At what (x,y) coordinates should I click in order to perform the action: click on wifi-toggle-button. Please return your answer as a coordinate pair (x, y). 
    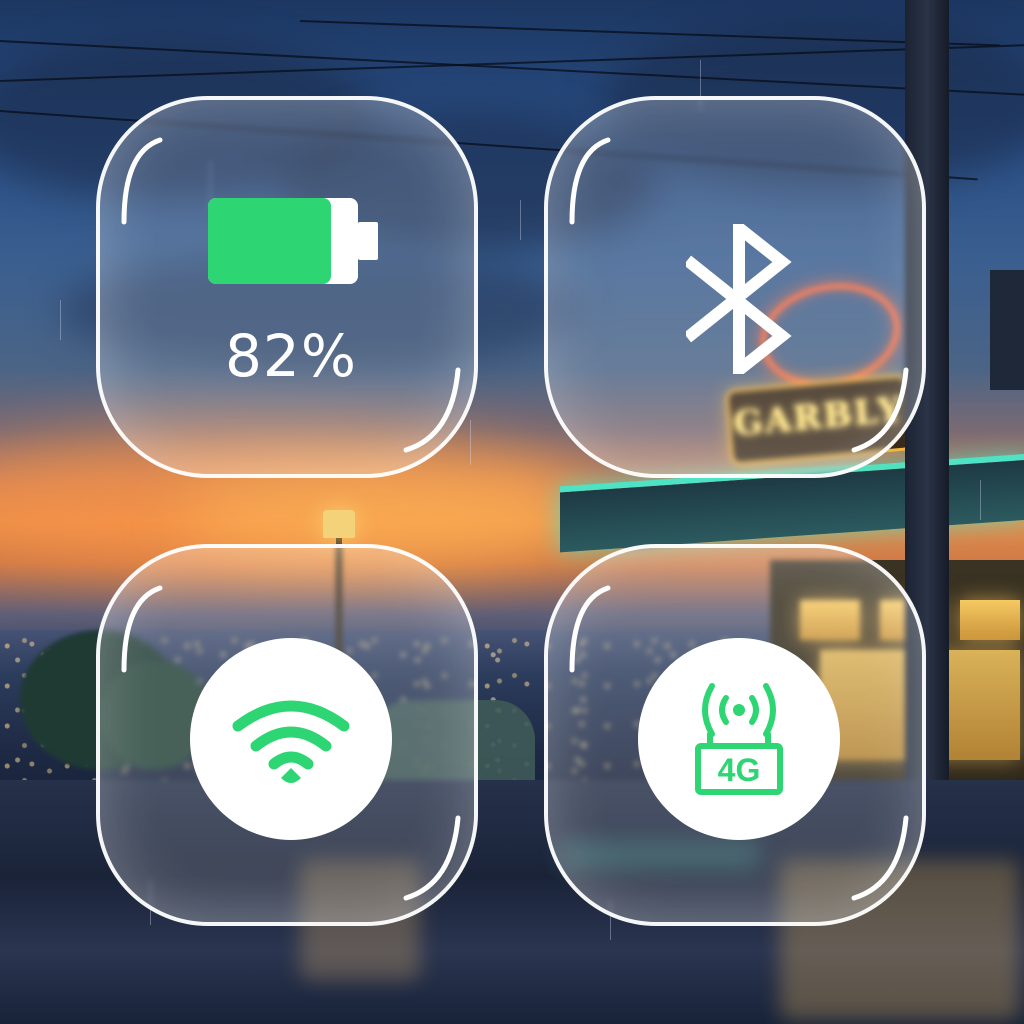
    Looking at the image, I should click on (291, 739).